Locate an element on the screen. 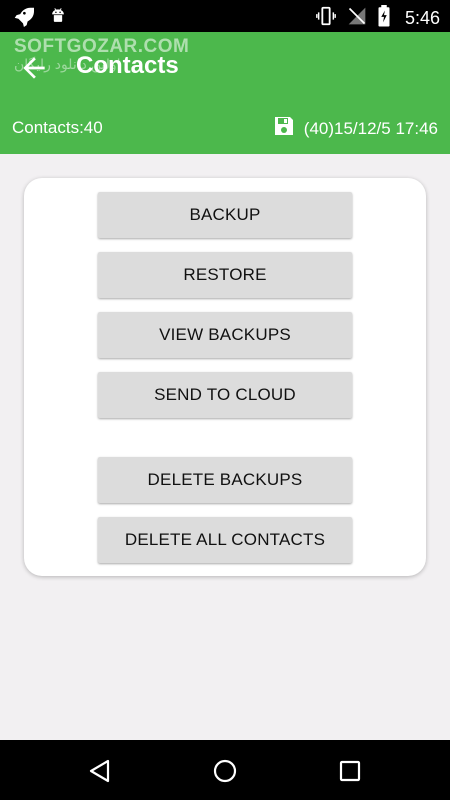 The width and height of the screenshot is (450, 800). navigation-bar is located at coordinates (225, 770).